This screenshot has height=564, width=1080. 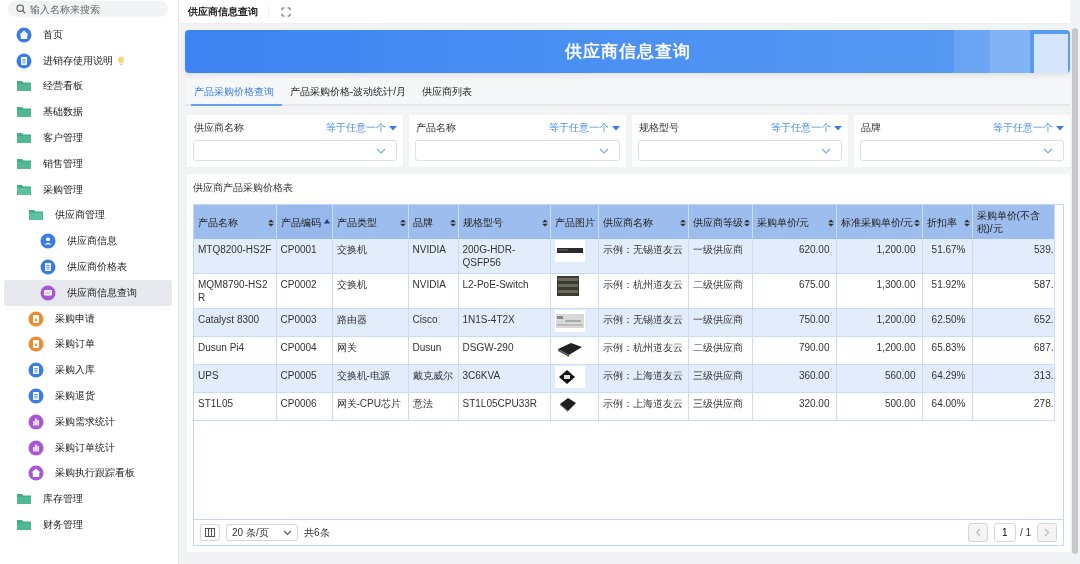 What do you see at coordinates (363, 375) in the screenshot?
I see `table-cell: 交换机-电源` at bounding box center [363, 375].